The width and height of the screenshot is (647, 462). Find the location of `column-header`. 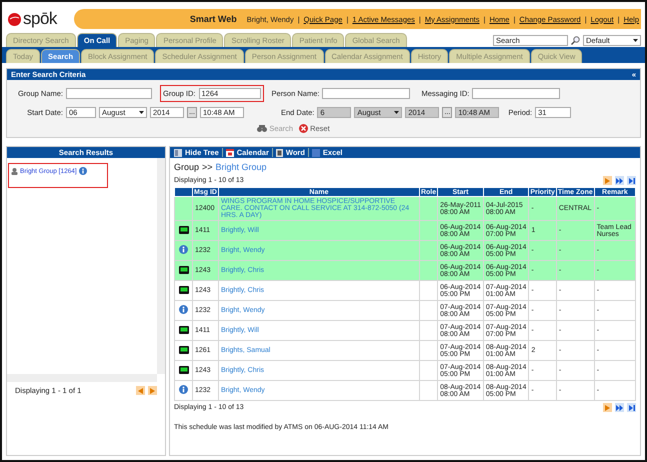

column-header is located at coordinates (183, 192).